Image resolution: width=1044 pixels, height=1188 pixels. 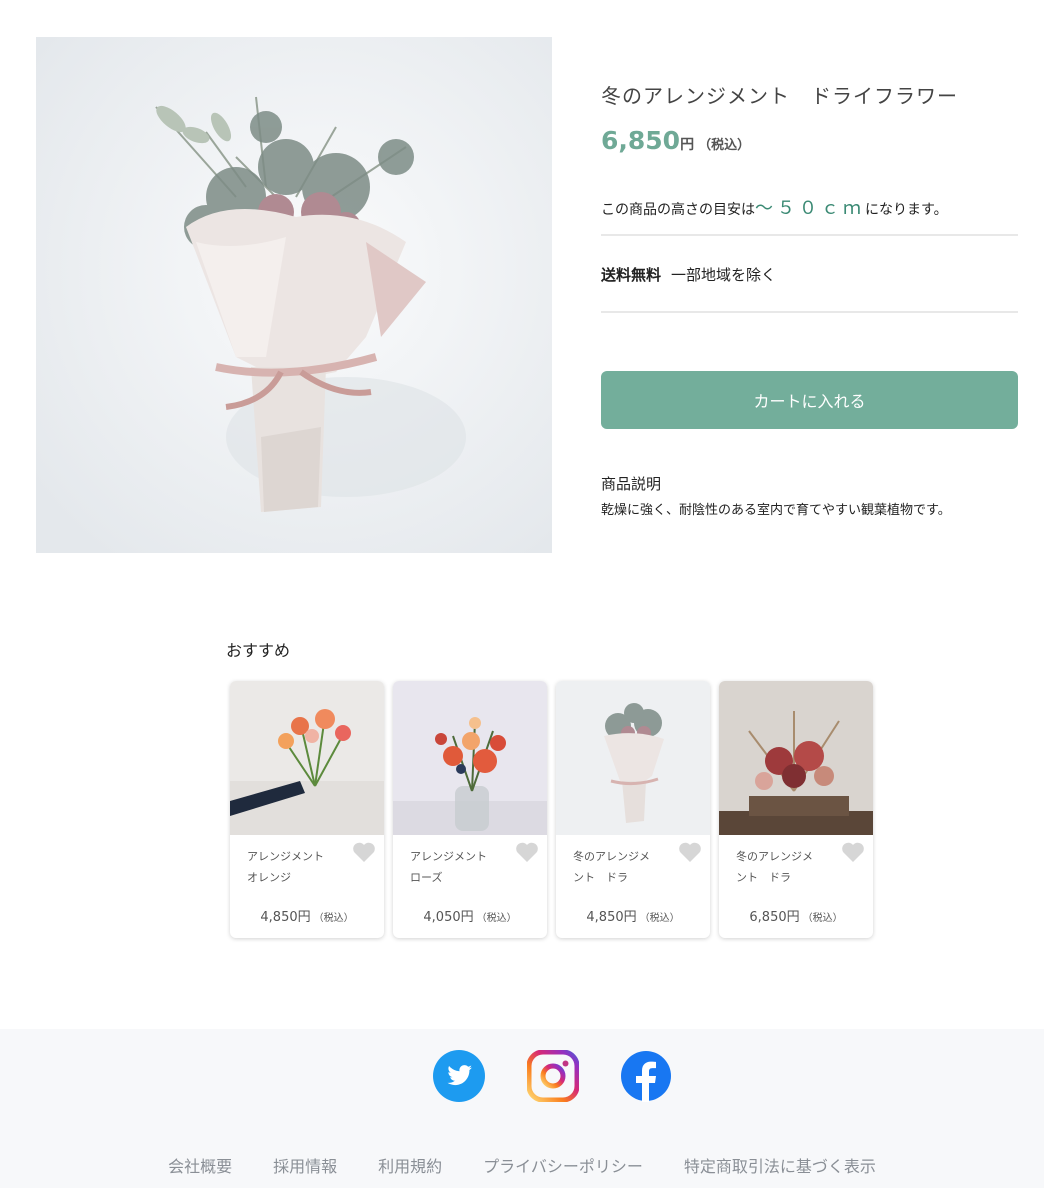 What do you see at coordinates (200, 1165) in the screenshot?
I see `footer-link-company: 会社概要` at bounding box center [200, 1165].